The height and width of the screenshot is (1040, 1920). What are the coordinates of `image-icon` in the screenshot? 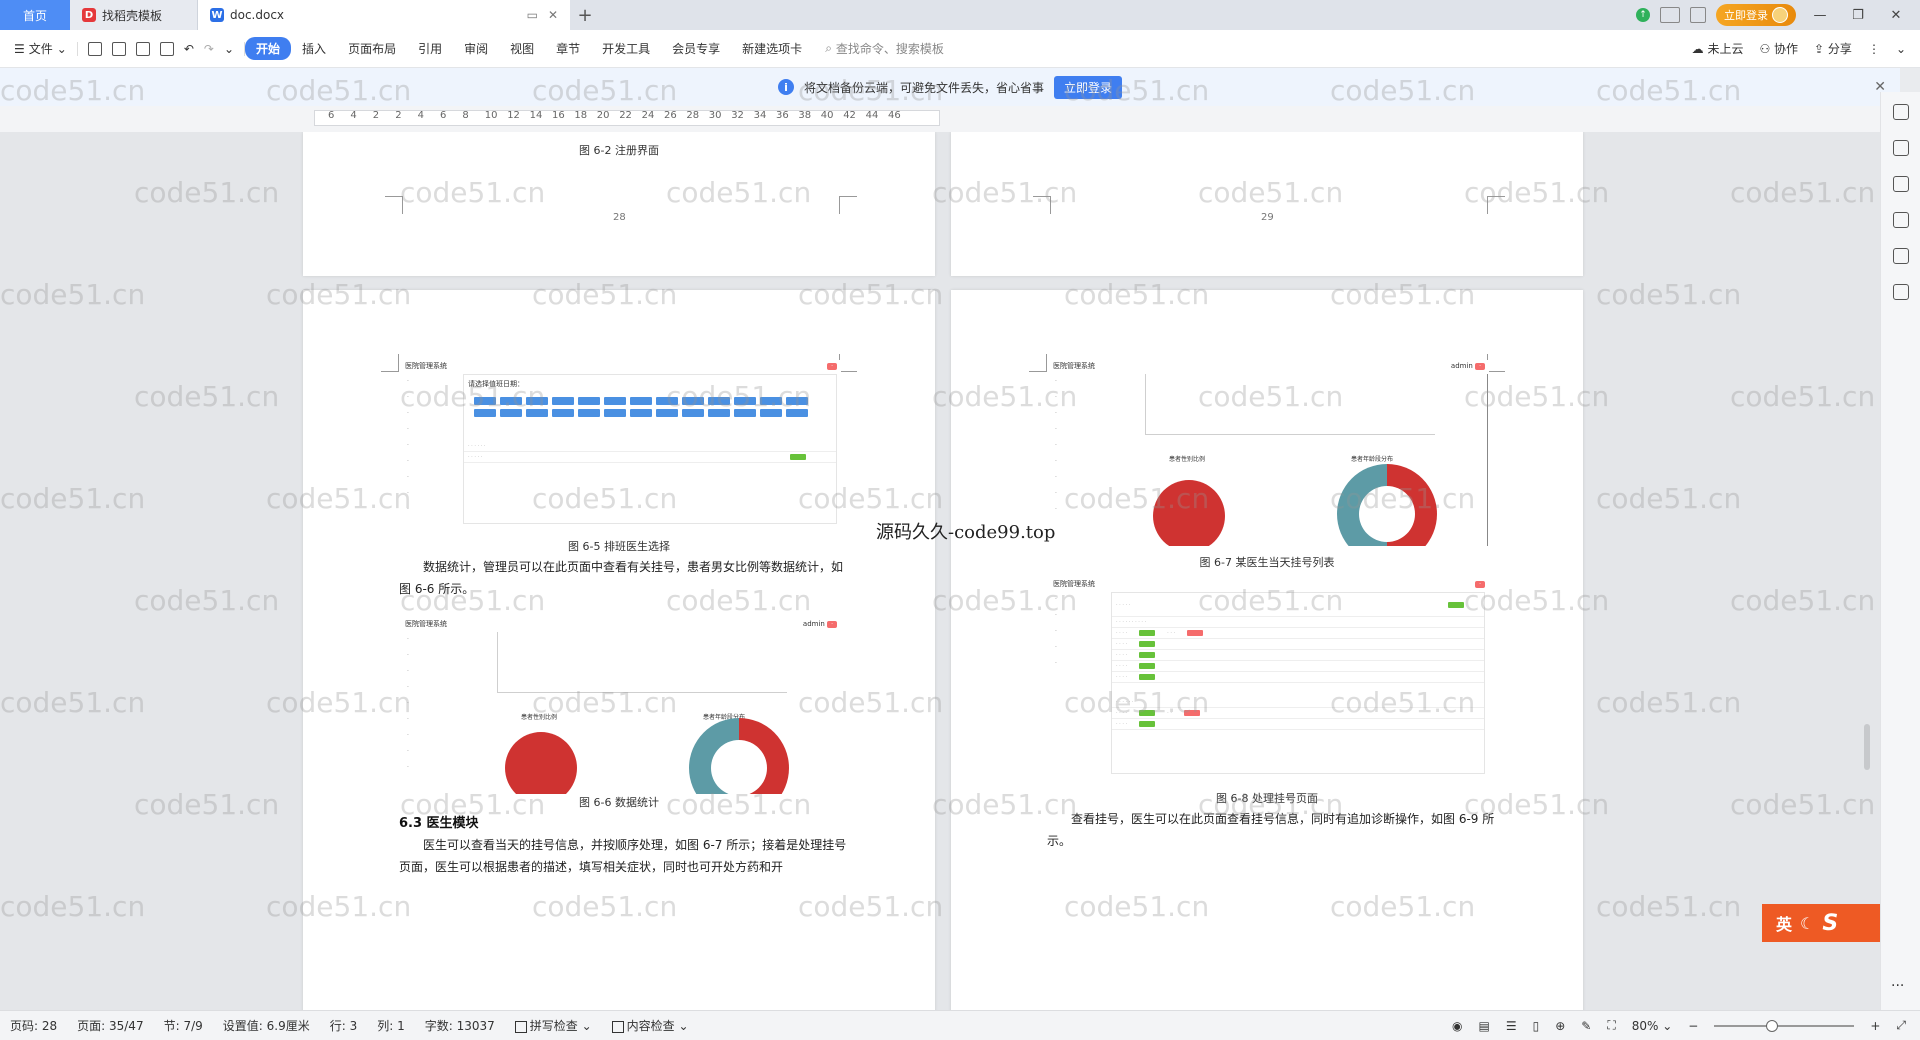 It's located at (1901, 220).